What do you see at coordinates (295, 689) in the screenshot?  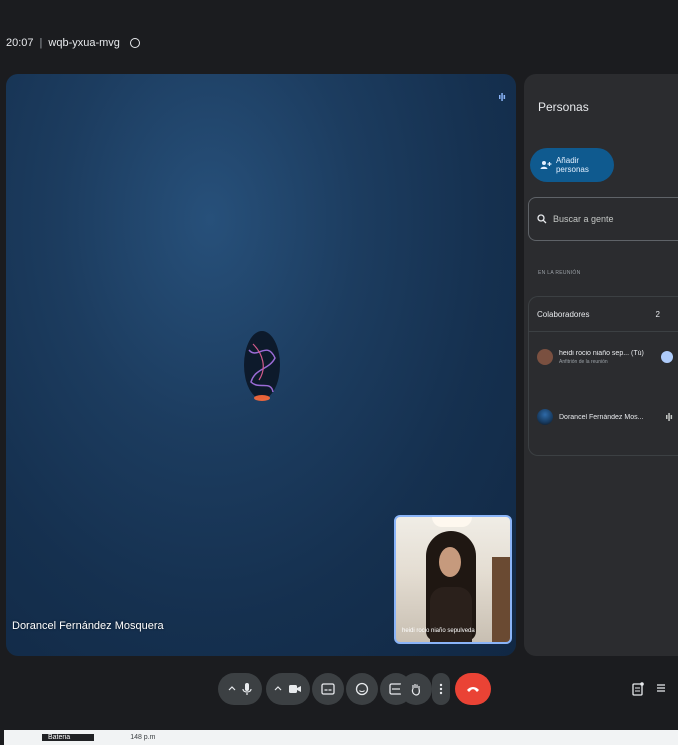 I see `camera-icon` at bounding box center [295, 689].